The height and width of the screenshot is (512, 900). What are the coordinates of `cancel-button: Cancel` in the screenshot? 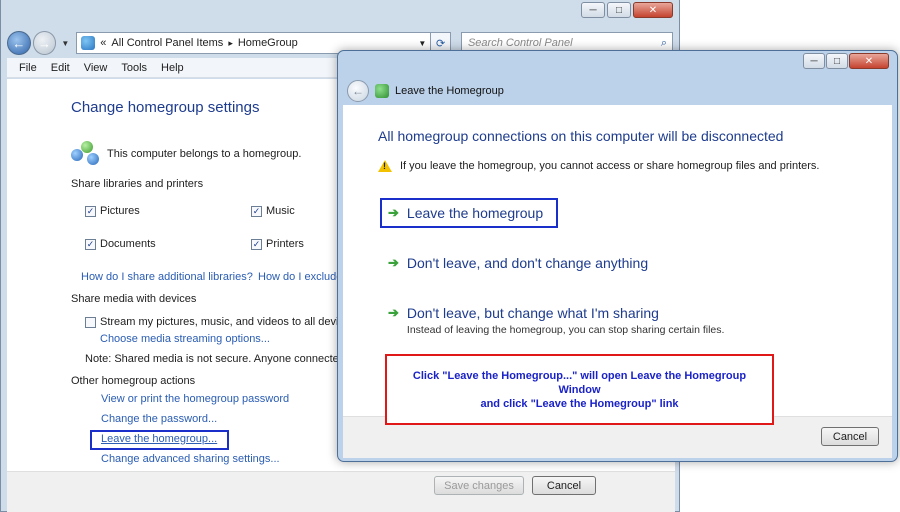 It's located at (564, 485).